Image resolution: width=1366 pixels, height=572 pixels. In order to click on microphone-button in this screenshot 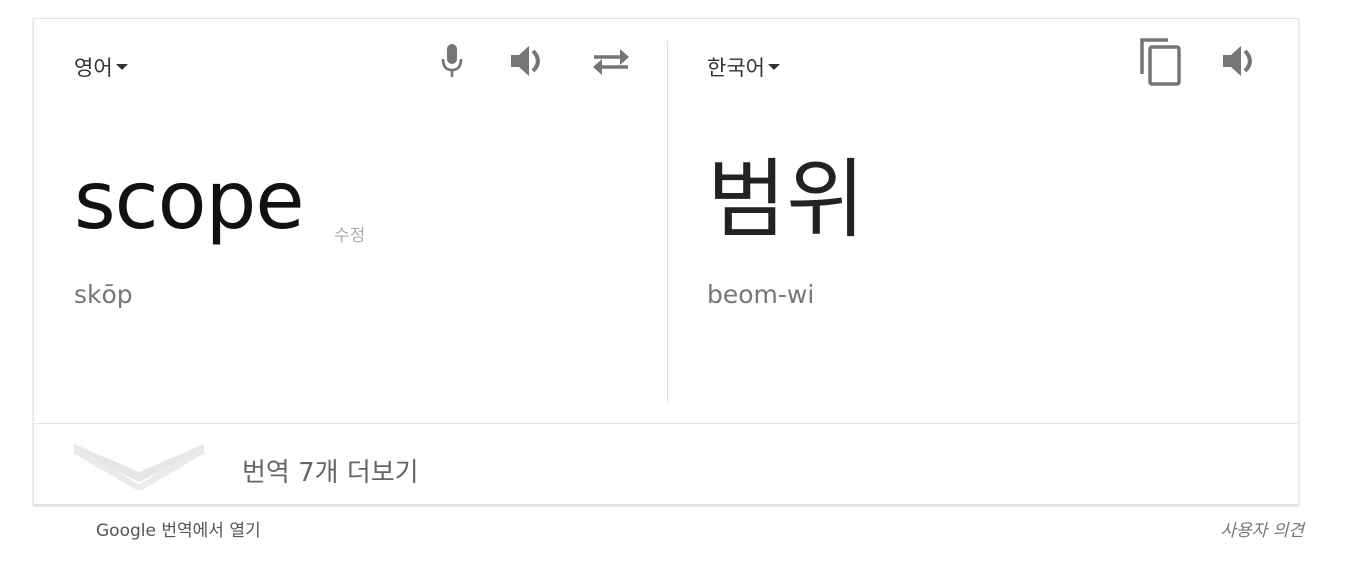, I will do `click(452, 61)`.